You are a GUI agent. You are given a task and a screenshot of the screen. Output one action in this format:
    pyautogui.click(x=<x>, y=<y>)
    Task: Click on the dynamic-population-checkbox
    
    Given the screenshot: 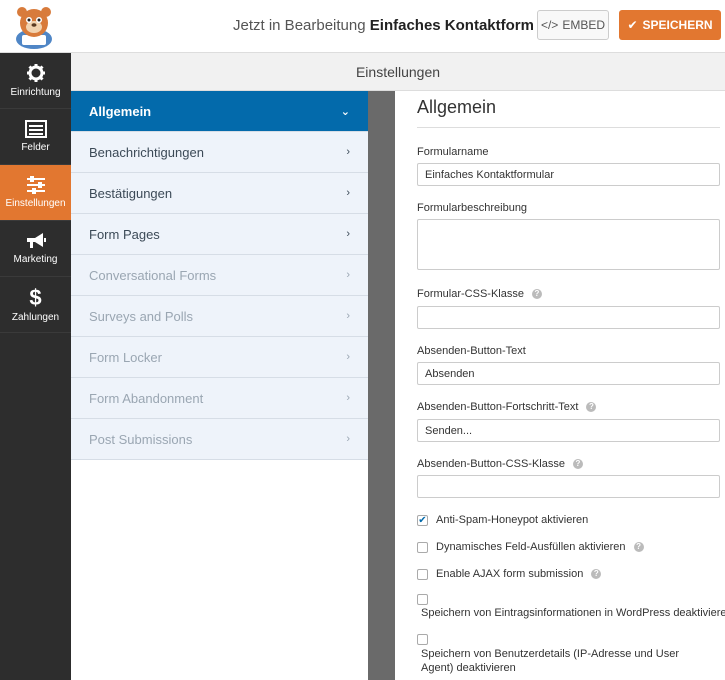 What is the action you would take?
    pyautogui.click(x=422, y=547)
    